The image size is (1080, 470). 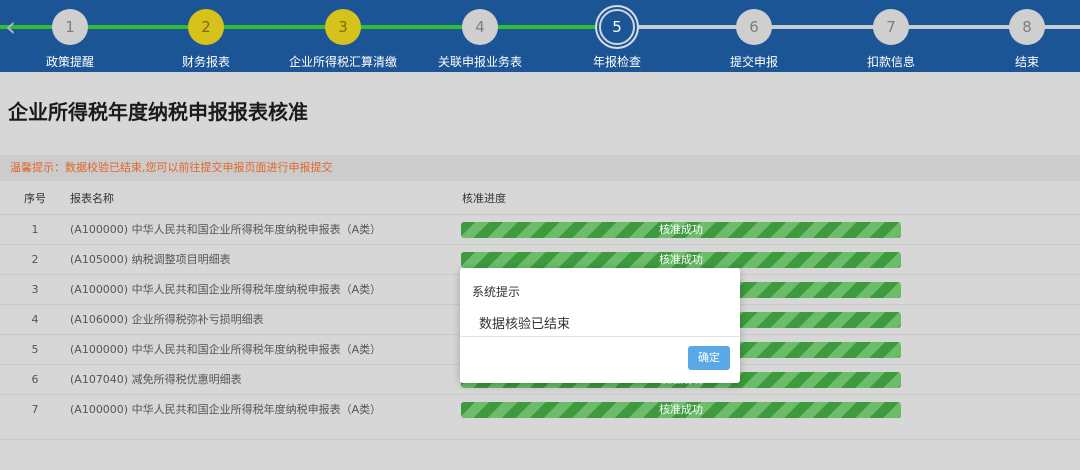 What do you see at coordinates (206, 27) in the screenshot?
I see `step-number: 2` at bounding box center [206, 27].